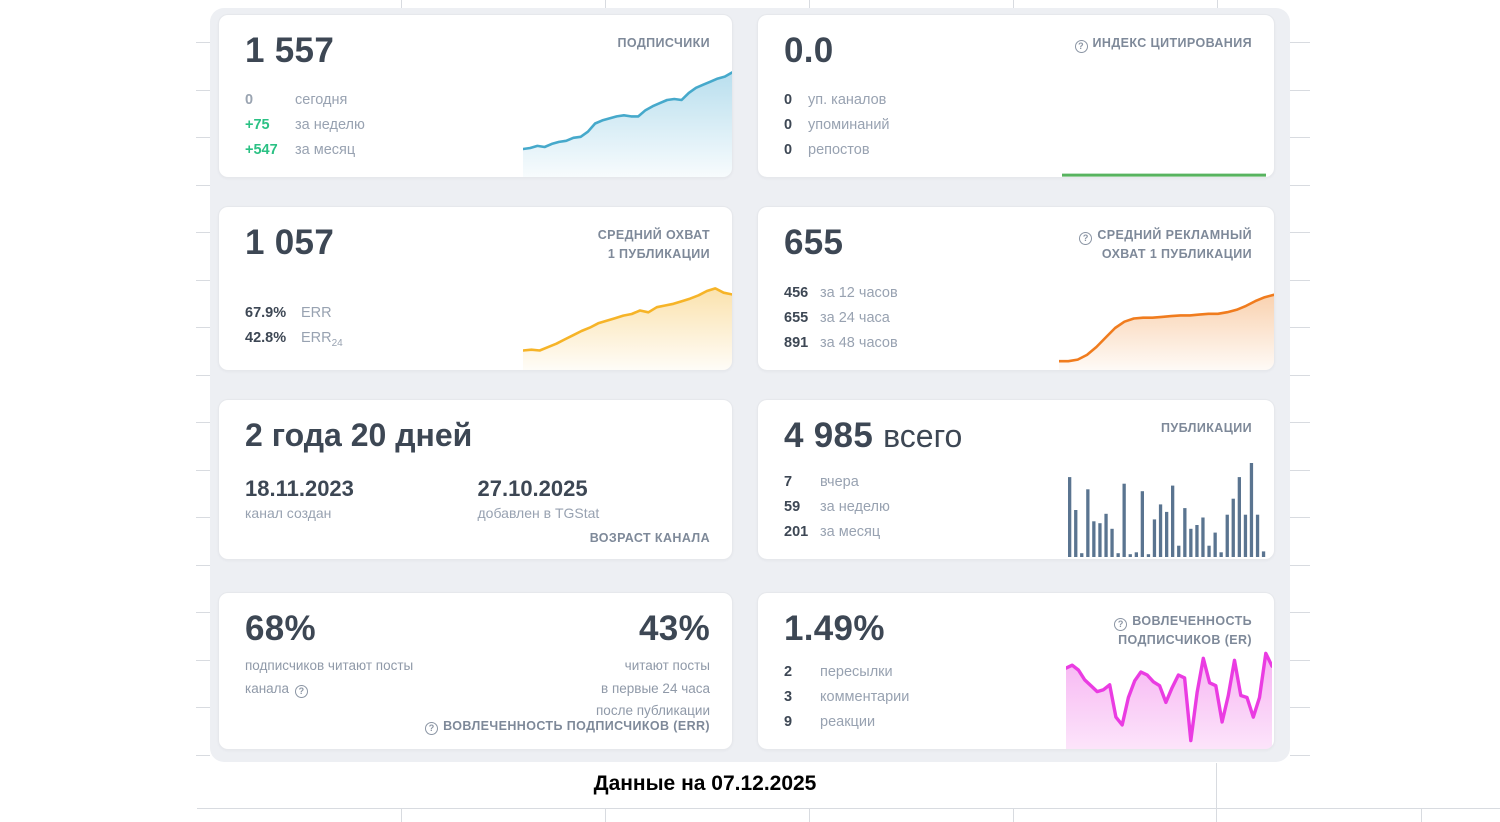  I want to click on stat-row: 42.8% ERR24, so click(477, 341).